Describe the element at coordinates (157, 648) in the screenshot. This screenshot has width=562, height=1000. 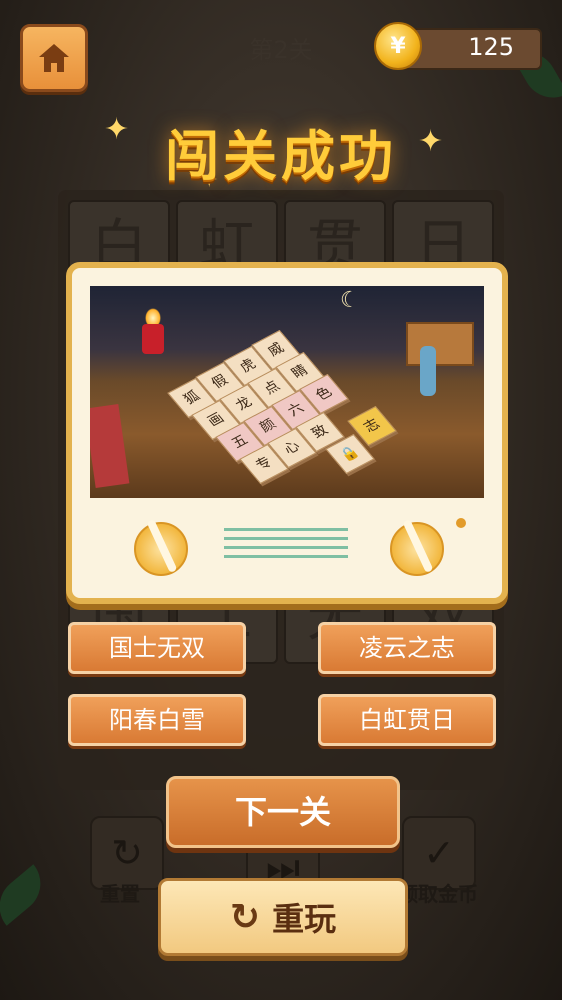
I see `answer-button: 国士无双` at that location.